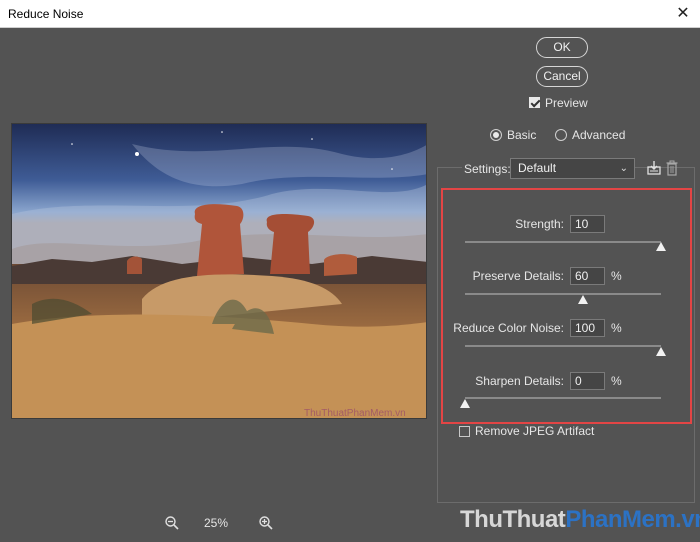  Describe the element at coordinates (355, 413) in the screenshot. I see `preview-watermark: ThuThuatPhanMem.vn` at that location.